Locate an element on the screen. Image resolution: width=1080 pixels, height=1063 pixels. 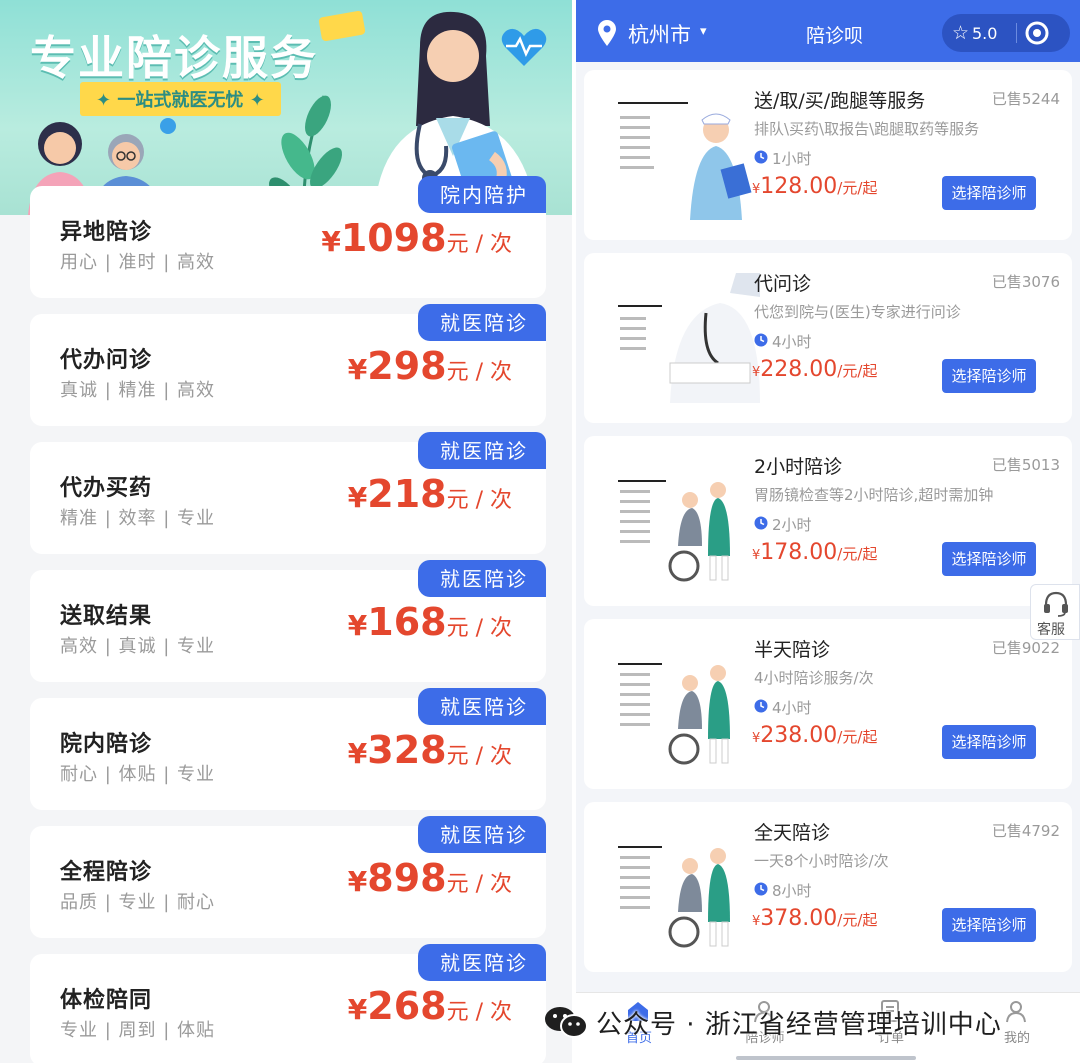
customer-service-button: 客服 is located at coordinates (1055, 612).